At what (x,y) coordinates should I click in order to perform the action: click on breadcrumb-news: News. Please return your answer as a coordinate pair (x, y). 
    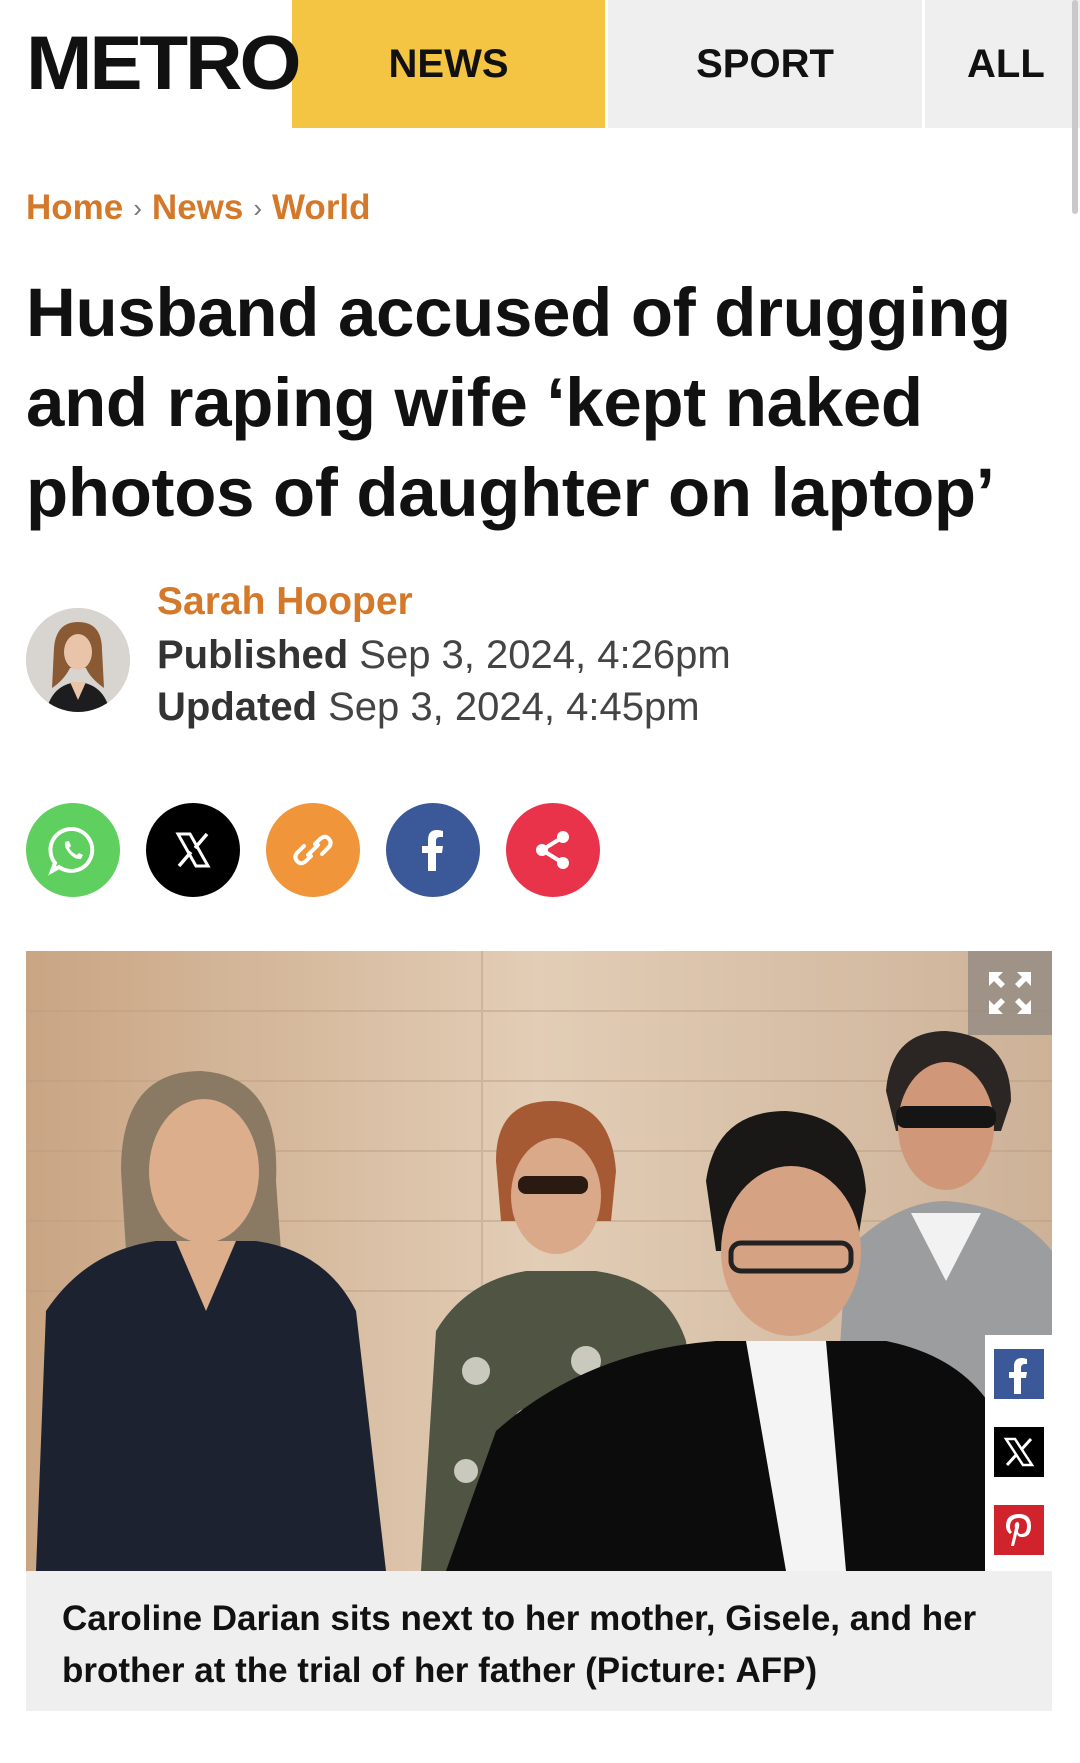
    Looking at the image, I should click on (197, 208).